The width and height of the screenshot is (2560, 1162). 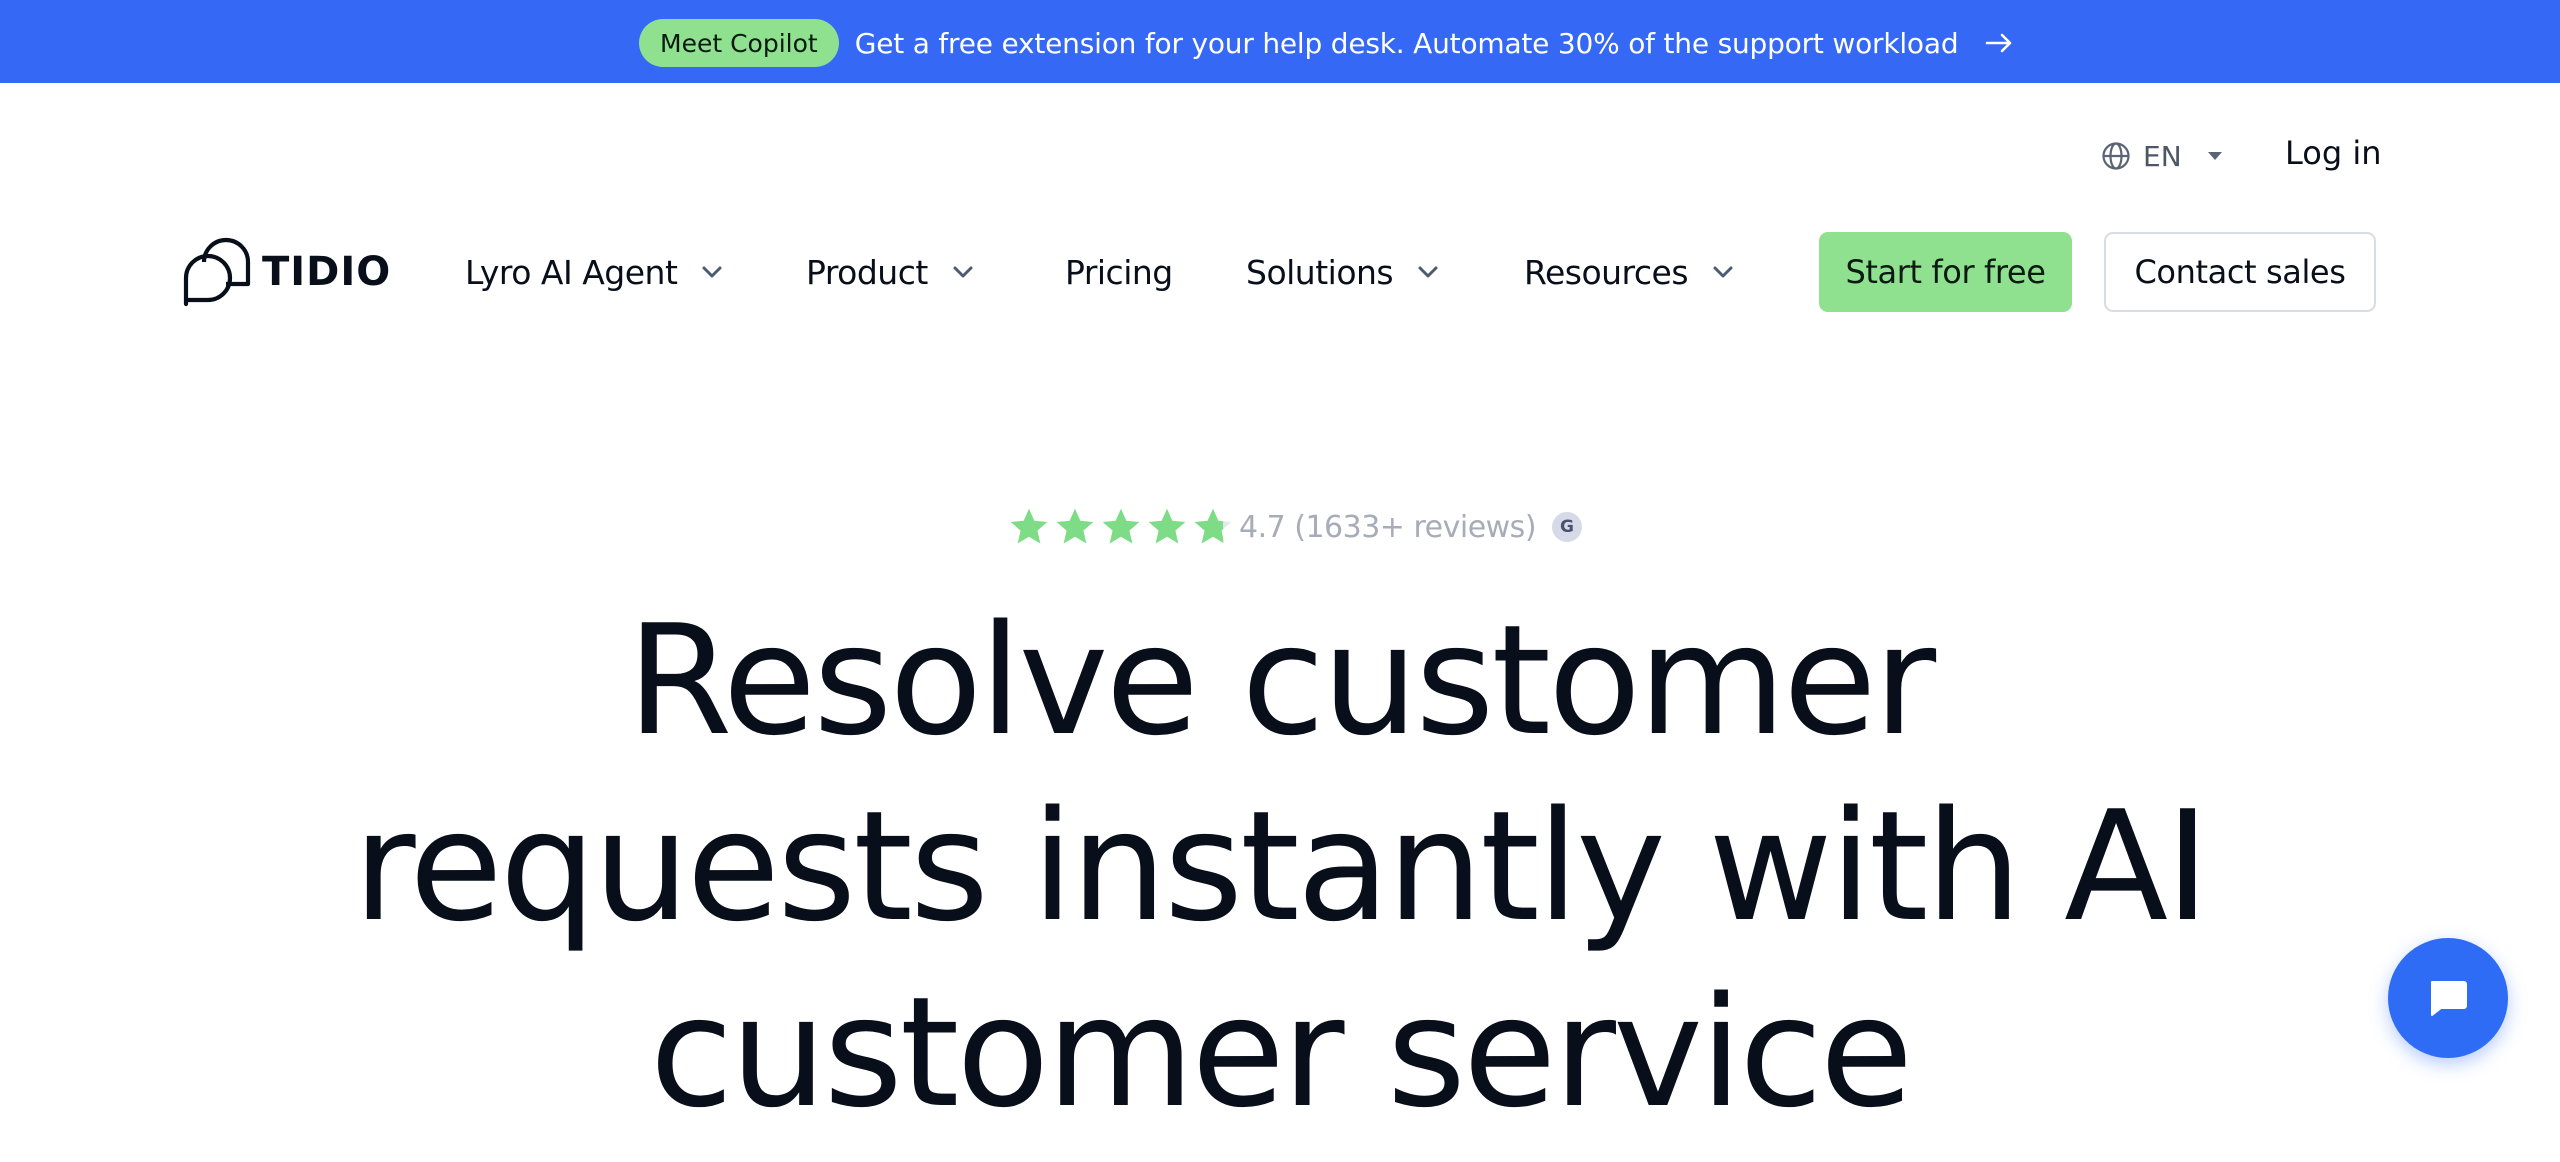 I want to click on nav-pricing: Pricing, so click(x=1119, y=272).